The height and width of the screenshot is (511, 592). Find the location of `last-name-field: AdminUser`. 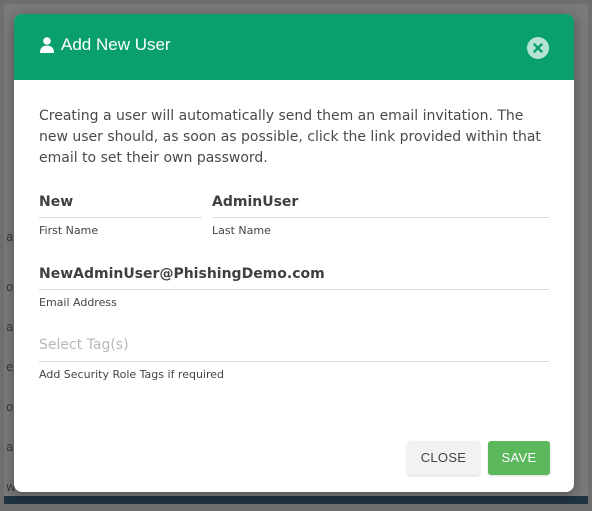

last-name-field: AdminUser is located at coordinates (380, 202).